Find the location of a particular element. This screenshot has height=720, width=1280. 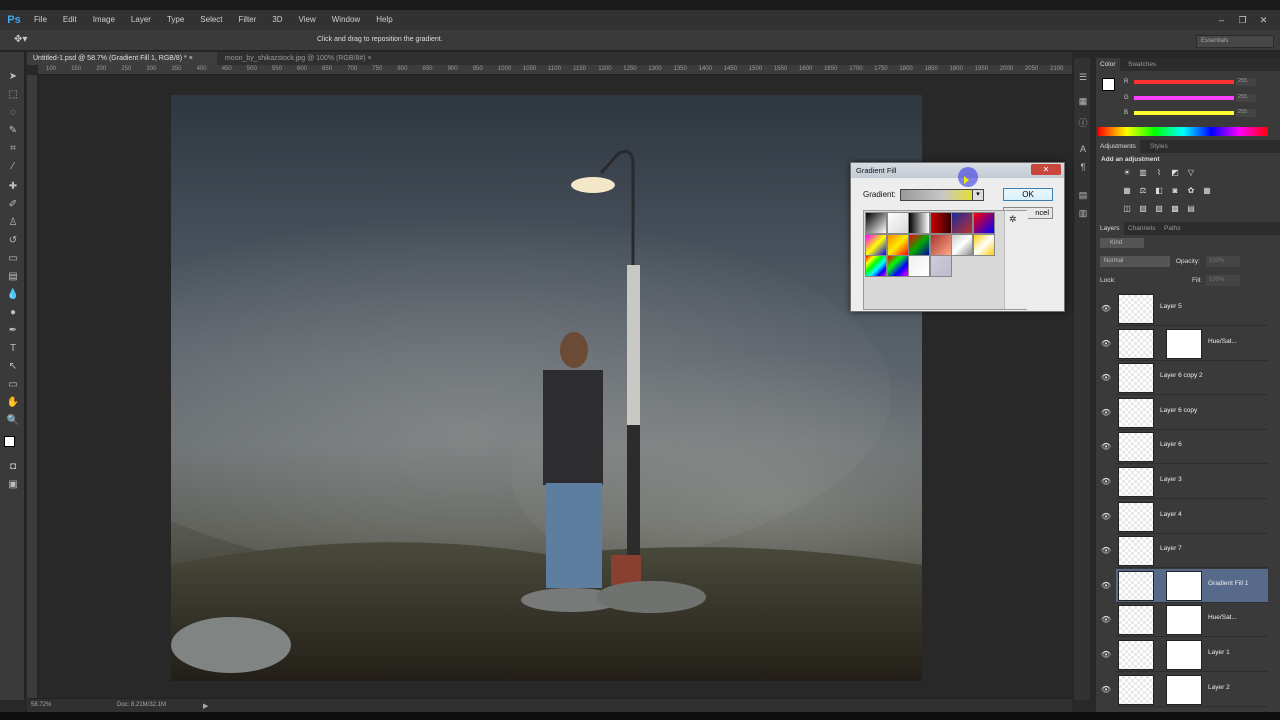

gradient-tool-icon: ▤ is located at coordinates (13, 277).